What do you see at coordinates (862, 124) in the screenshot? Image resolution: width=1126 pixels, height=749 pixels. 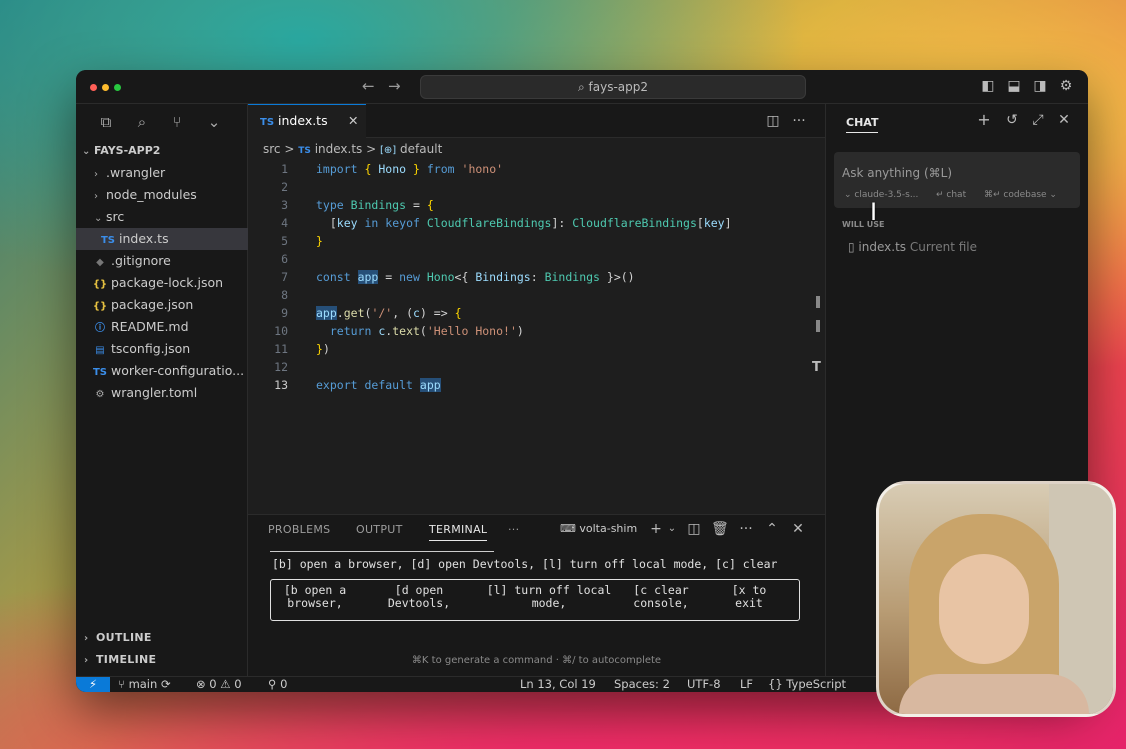 I see `chat-title: CHAT` at bounding box center [862, 124].